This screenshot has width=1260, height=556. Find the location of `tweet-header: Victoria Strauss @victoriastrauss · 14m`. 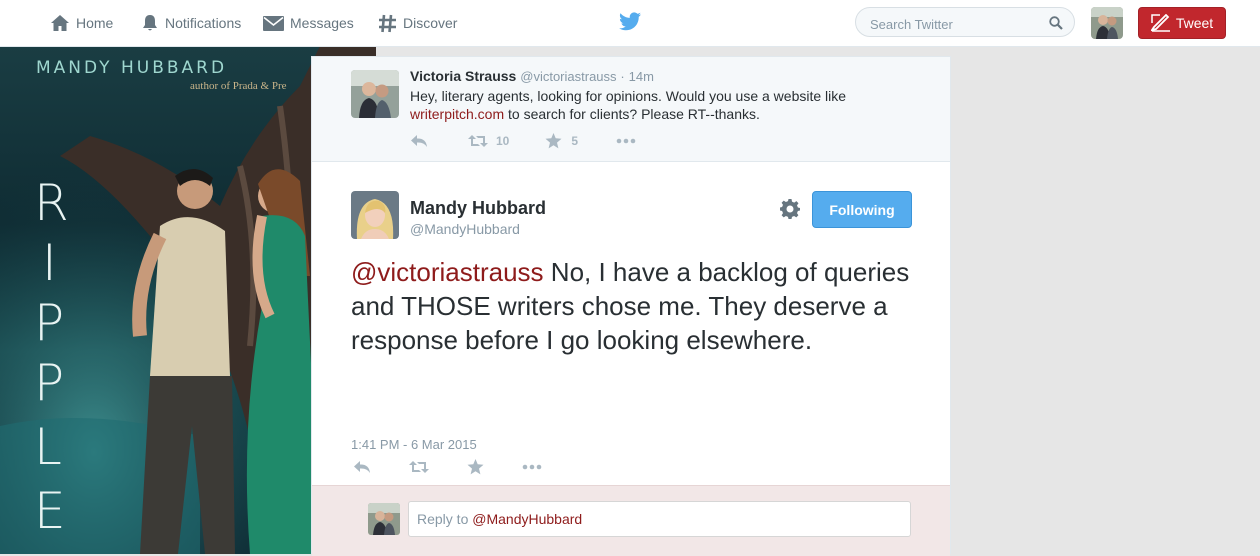

tweet-header: Victoria Strauss @victoriastrauss · 14m is located at coordinates (532, 76).